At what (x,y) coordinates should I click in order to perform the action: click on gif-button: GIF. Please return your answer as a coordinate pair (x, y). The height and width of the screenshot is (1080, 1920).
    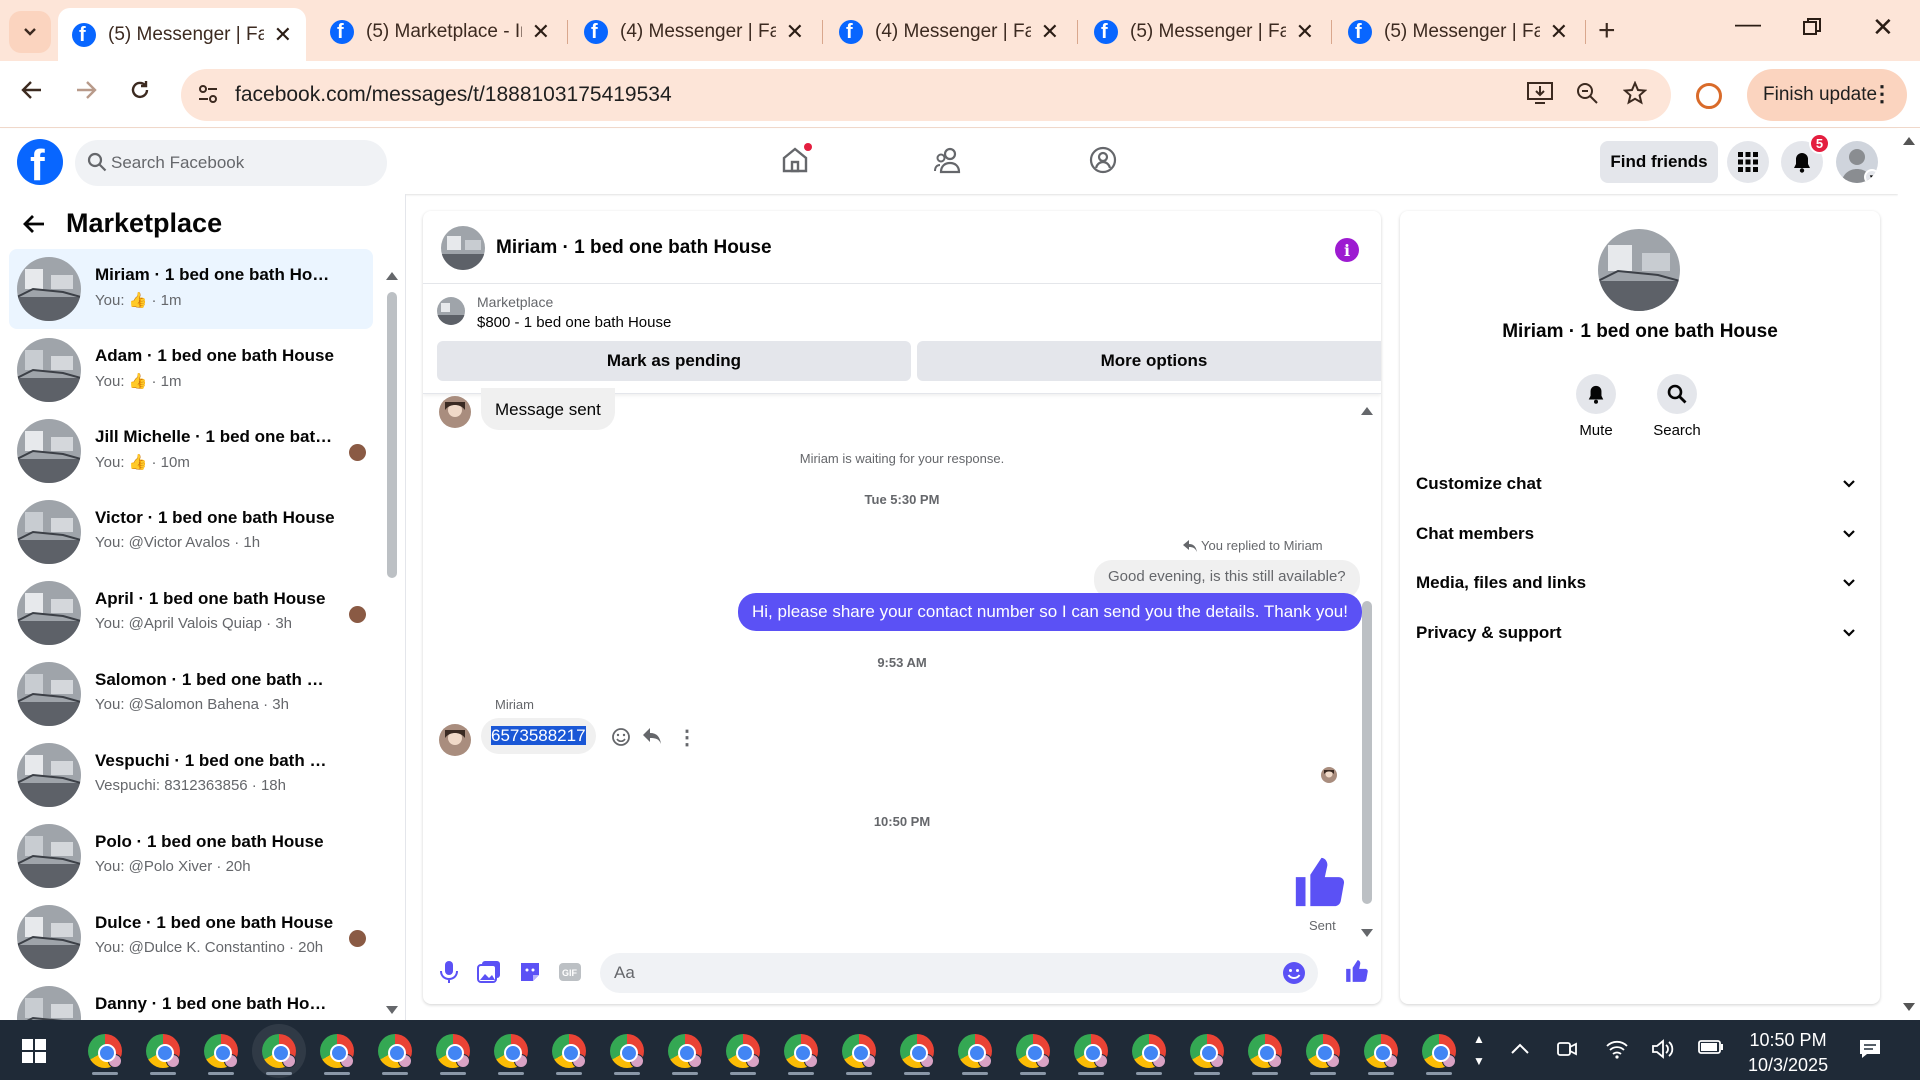
    Looking at the image, I should click on (570, 974).